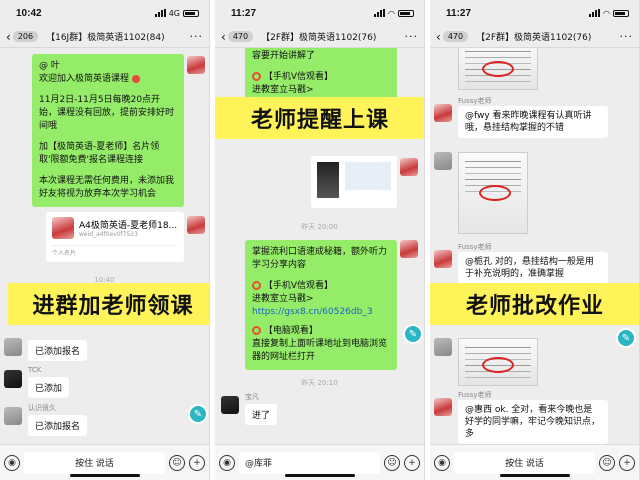  I want to click on caption-banner: 老师批改作业, so click(534, 304).